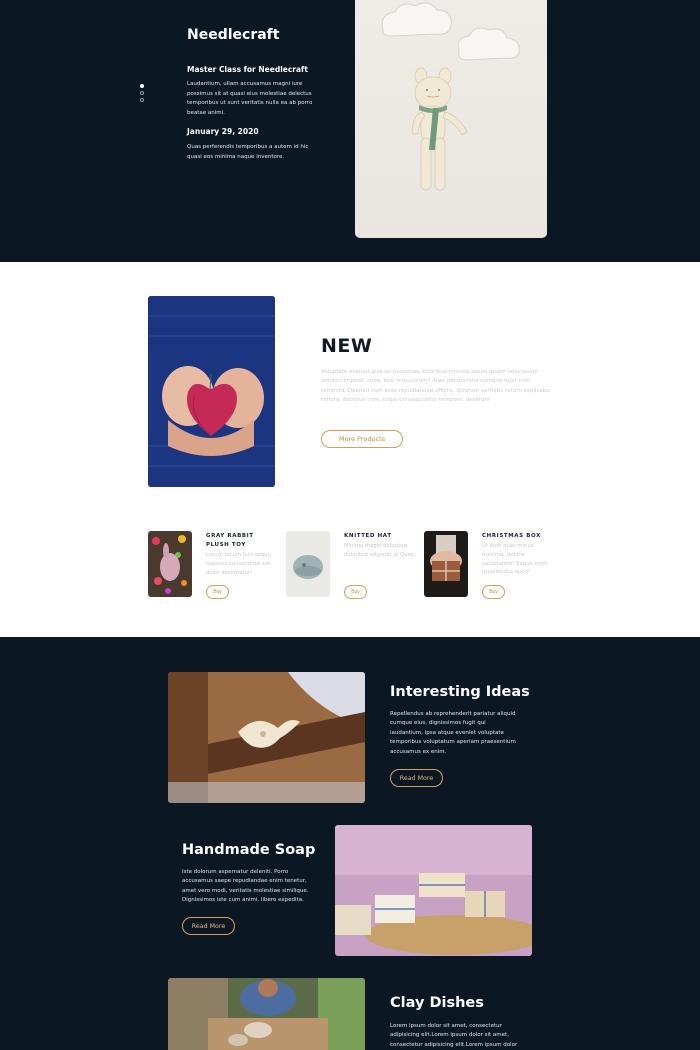 The width and height of the screenshot is (700, 1050). Describe the element at coordinates (451, 119) in the screenshot. I see `knitted-bunny-toy-image` at that location.